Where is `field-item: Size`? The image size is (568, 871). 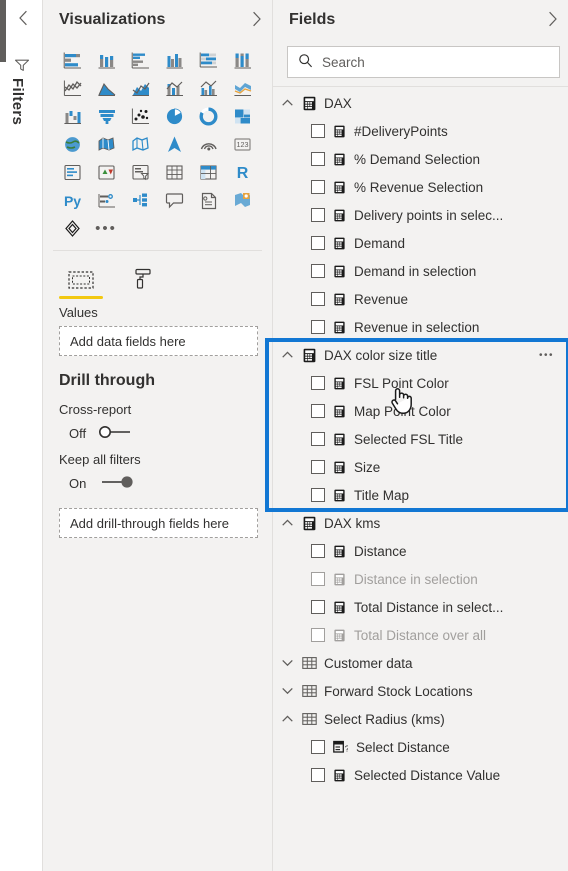
field-item: Size is located at coordinates (420, 467).